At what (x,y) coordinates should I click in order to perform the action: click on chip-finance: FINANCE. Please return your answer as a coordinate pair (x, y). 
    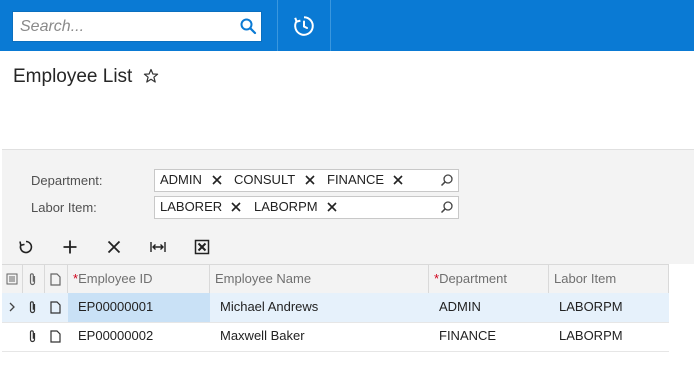
    Looking at the image, I should click on (356, 179).